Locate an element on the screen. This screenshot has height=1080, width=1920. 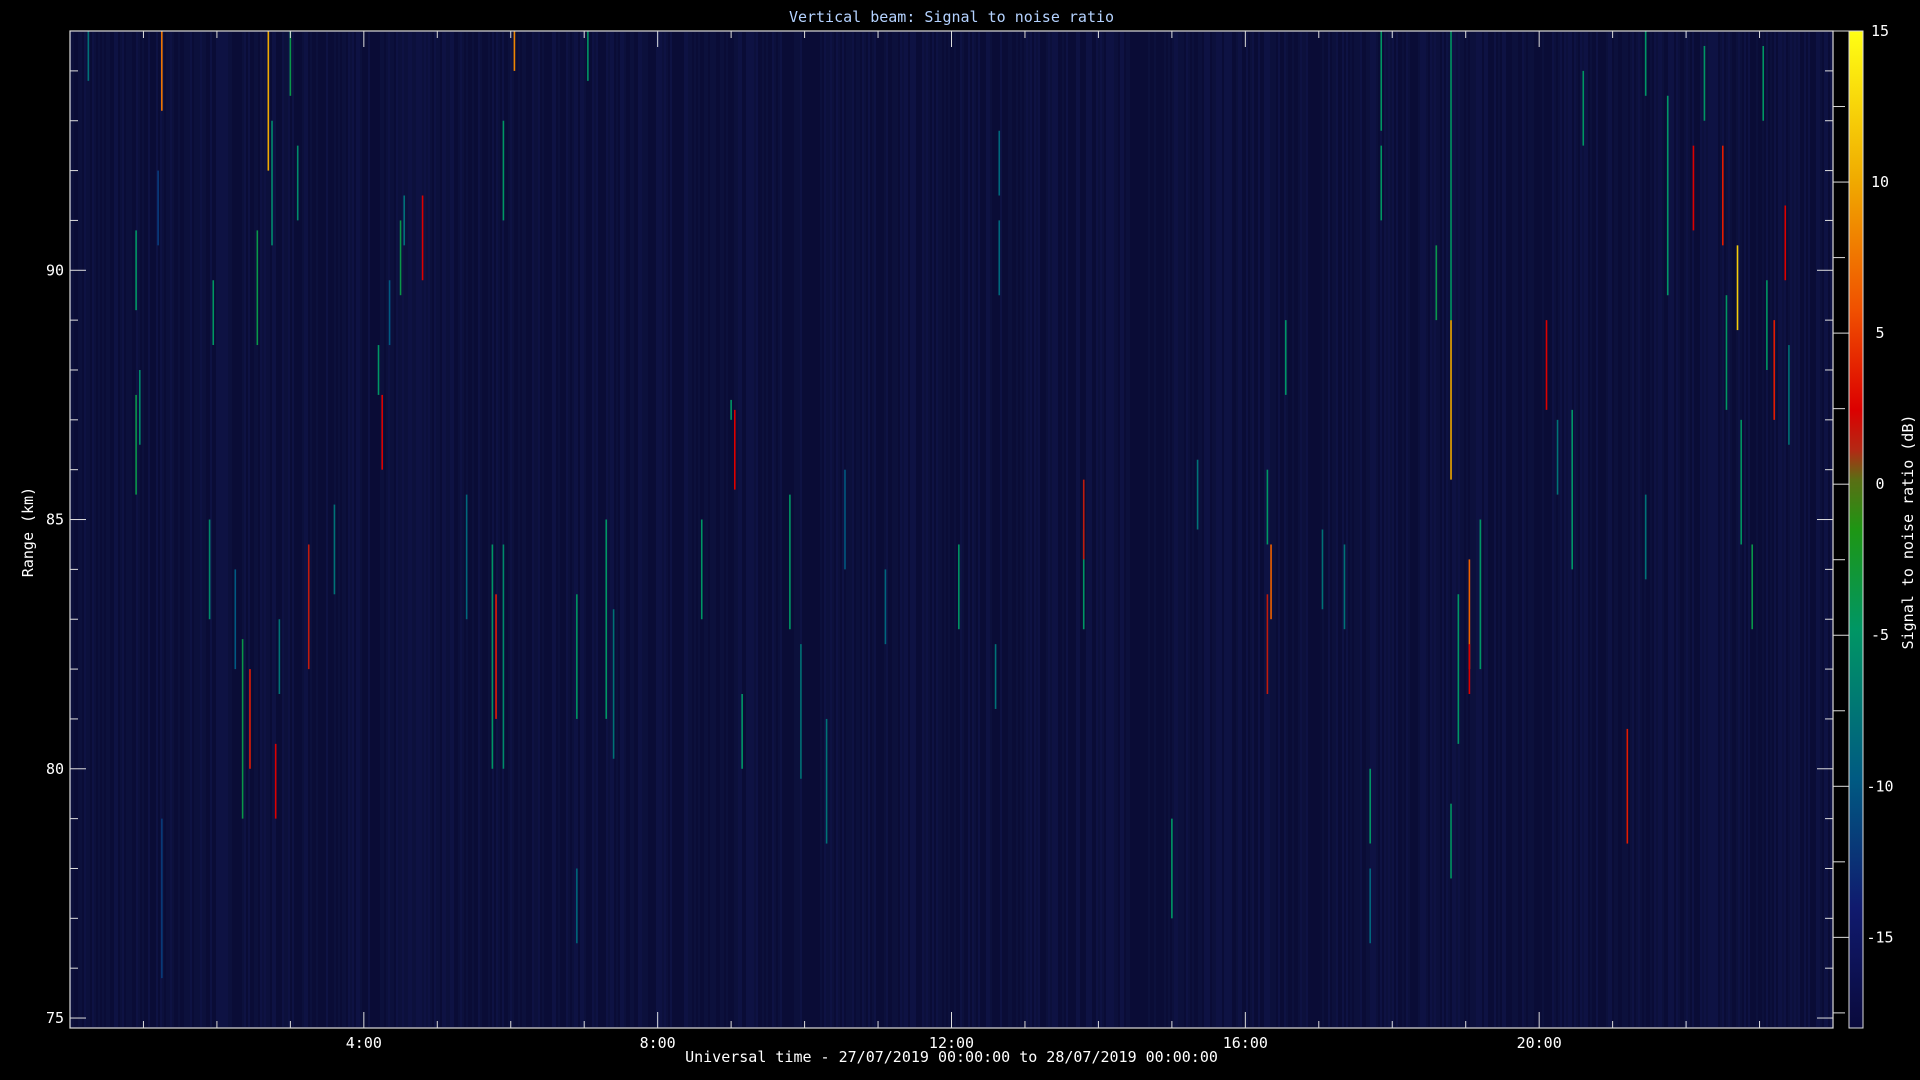
colorbar-tick-label: -5 is located at coordinates (1880, 635).